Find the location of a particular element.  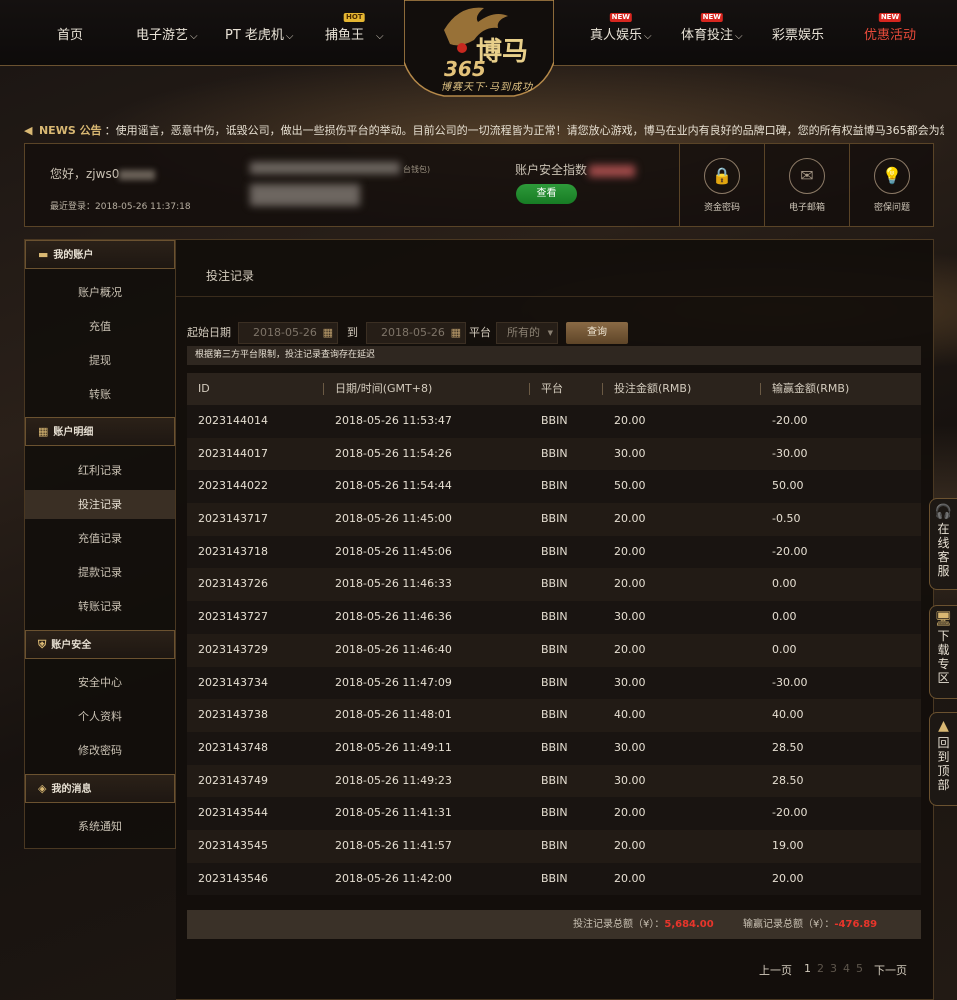

nav-sports: NEW 体育投注 ⌵ is located at coordinates (712, 28).